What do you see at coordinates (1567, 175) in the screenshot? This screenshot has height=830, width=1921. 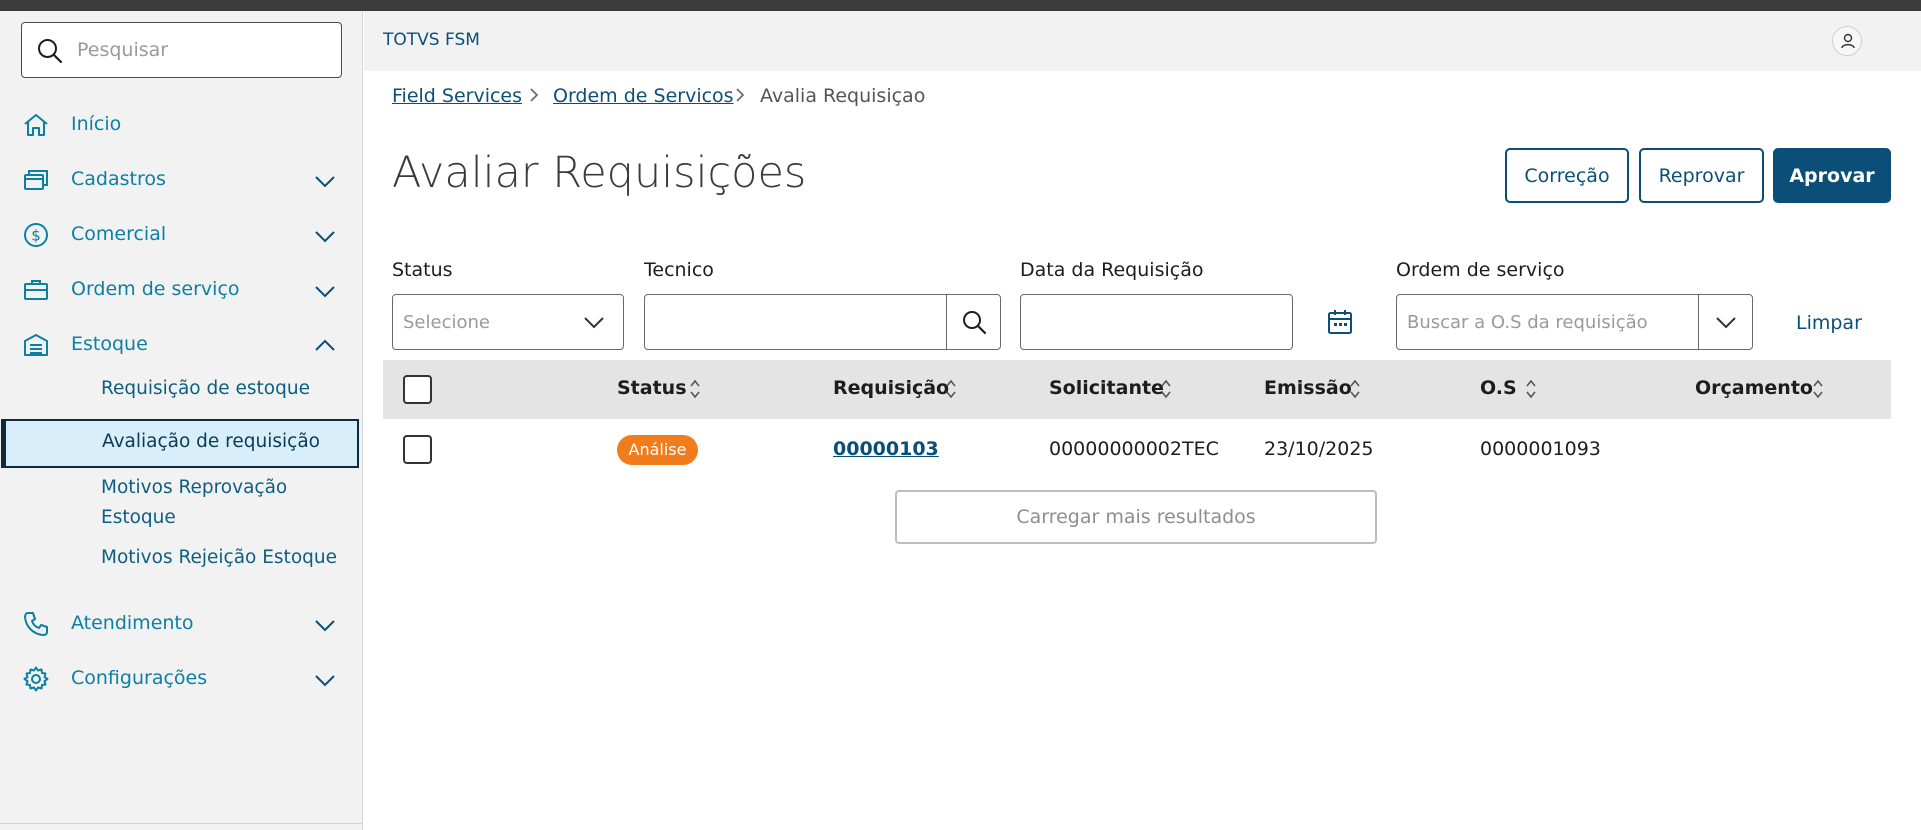 I see `correction-button: Correção` at bounding box center [1567, 175].